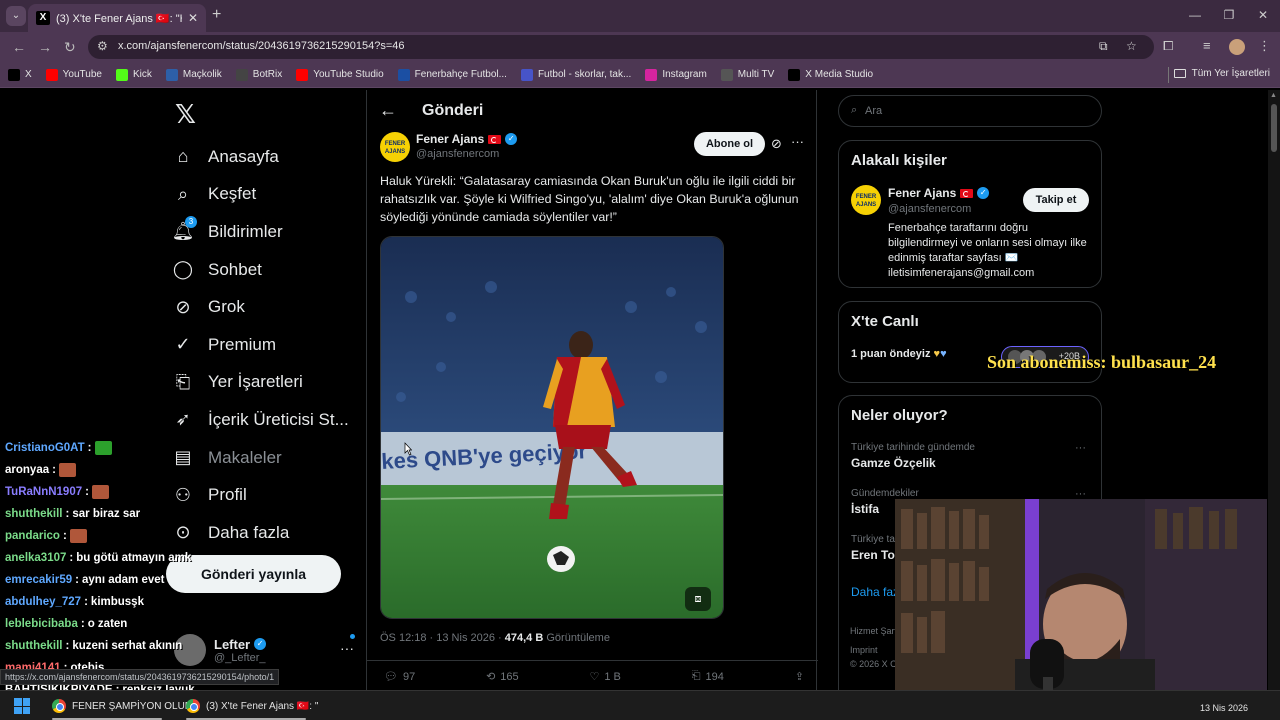  Describe the element at coordinates (183, 344) in the screenshot. I see `premium-icon: ✓` at that location.